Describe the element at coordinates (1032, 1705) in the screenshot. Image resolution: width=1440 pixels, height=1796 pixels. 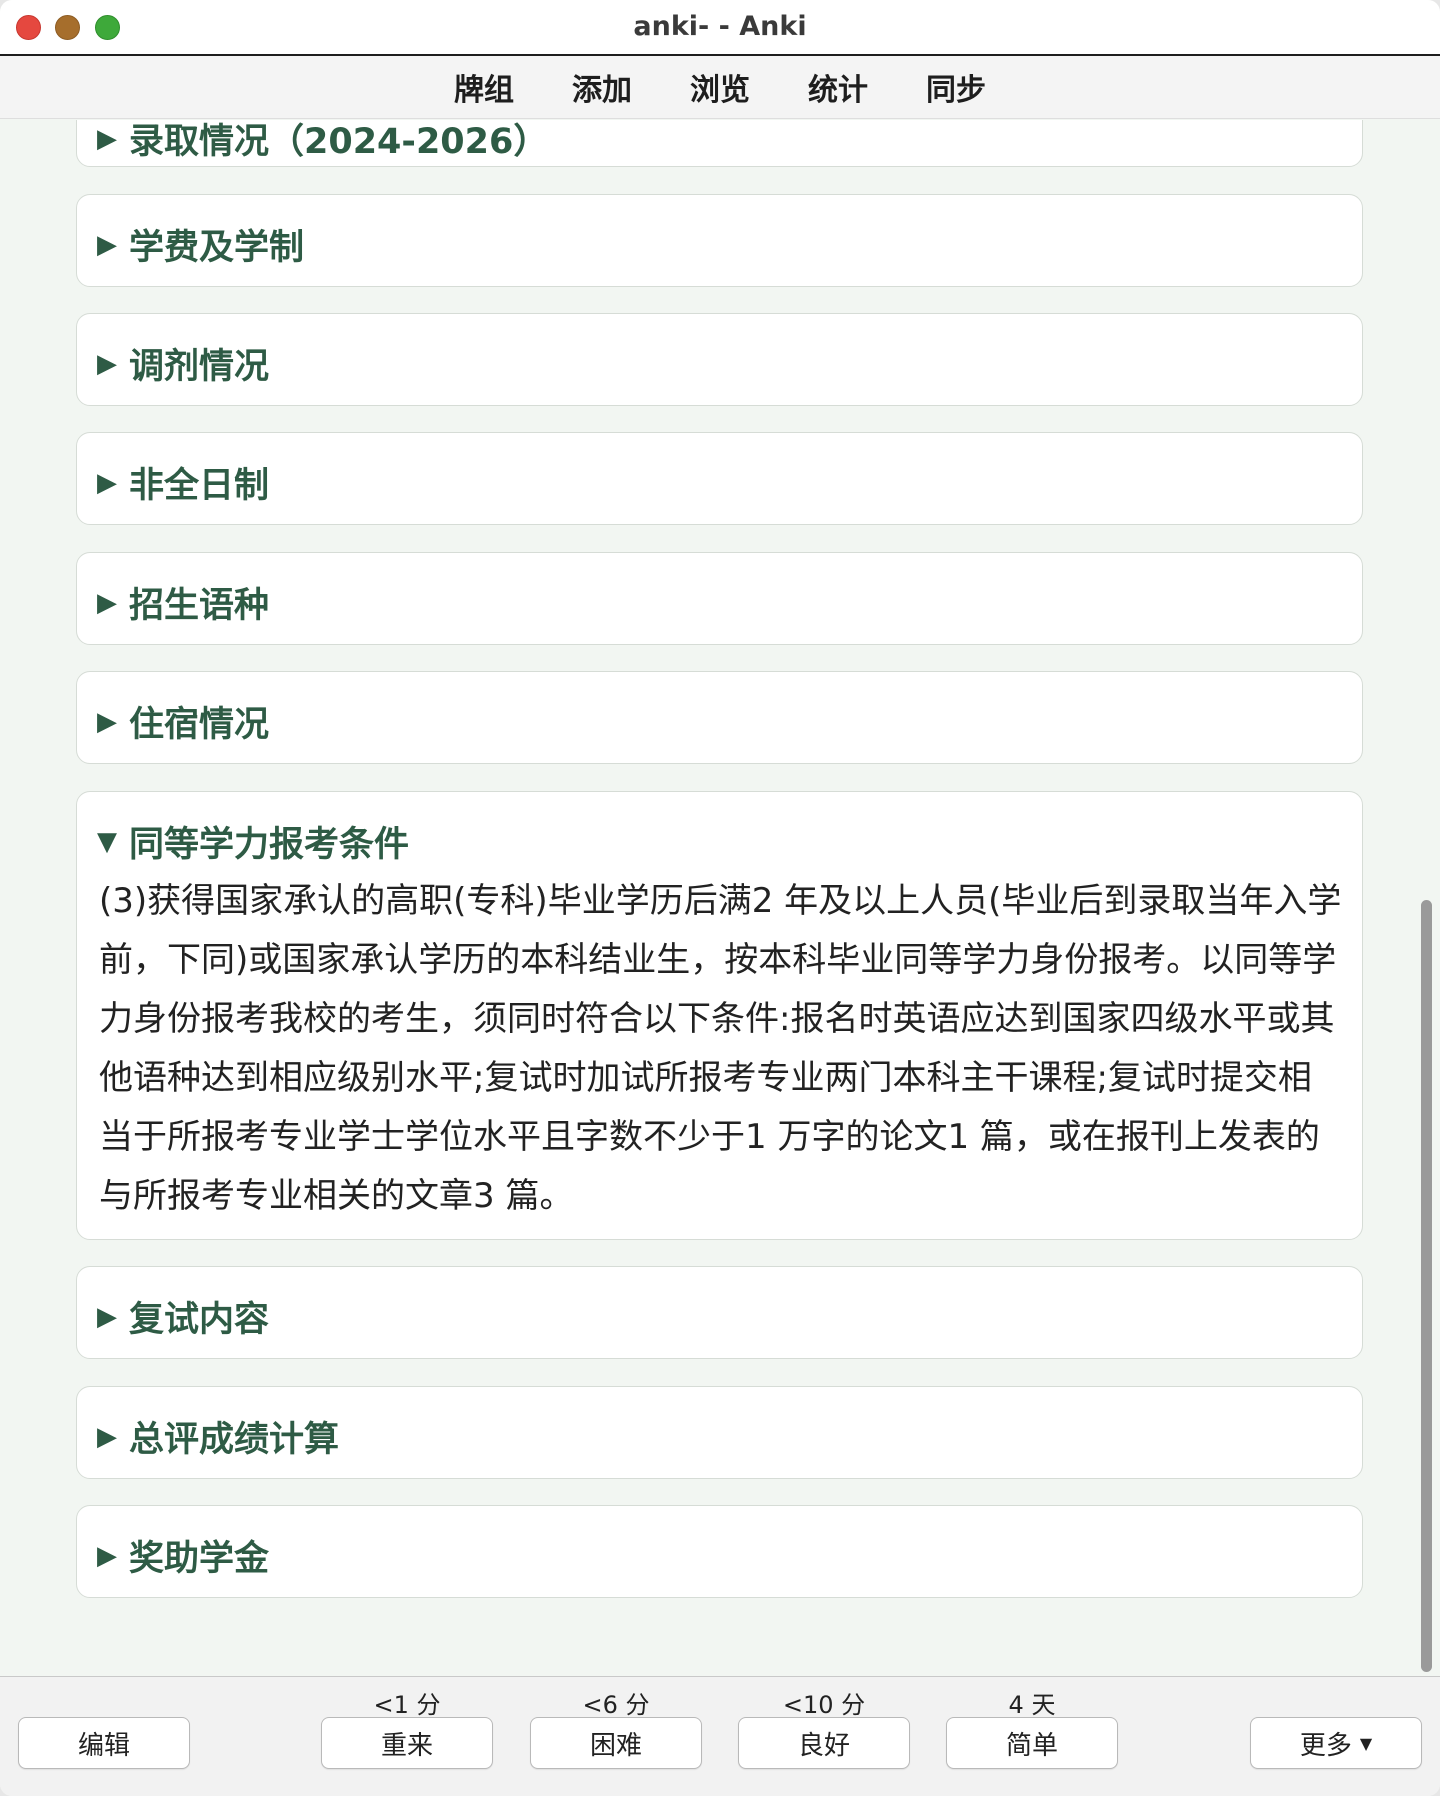
I see `easy-interval: 4 天` at that location.